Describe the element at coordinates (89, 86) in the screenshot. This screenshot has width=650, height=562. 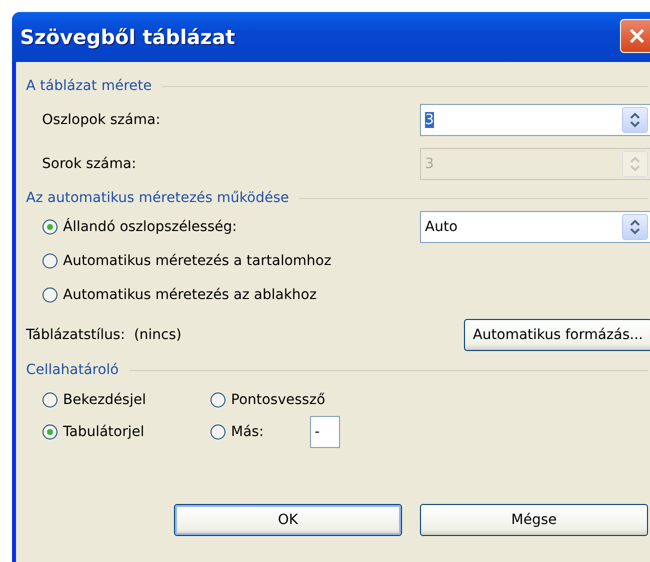
I see `group-title: A táblázat mérete` at that location.